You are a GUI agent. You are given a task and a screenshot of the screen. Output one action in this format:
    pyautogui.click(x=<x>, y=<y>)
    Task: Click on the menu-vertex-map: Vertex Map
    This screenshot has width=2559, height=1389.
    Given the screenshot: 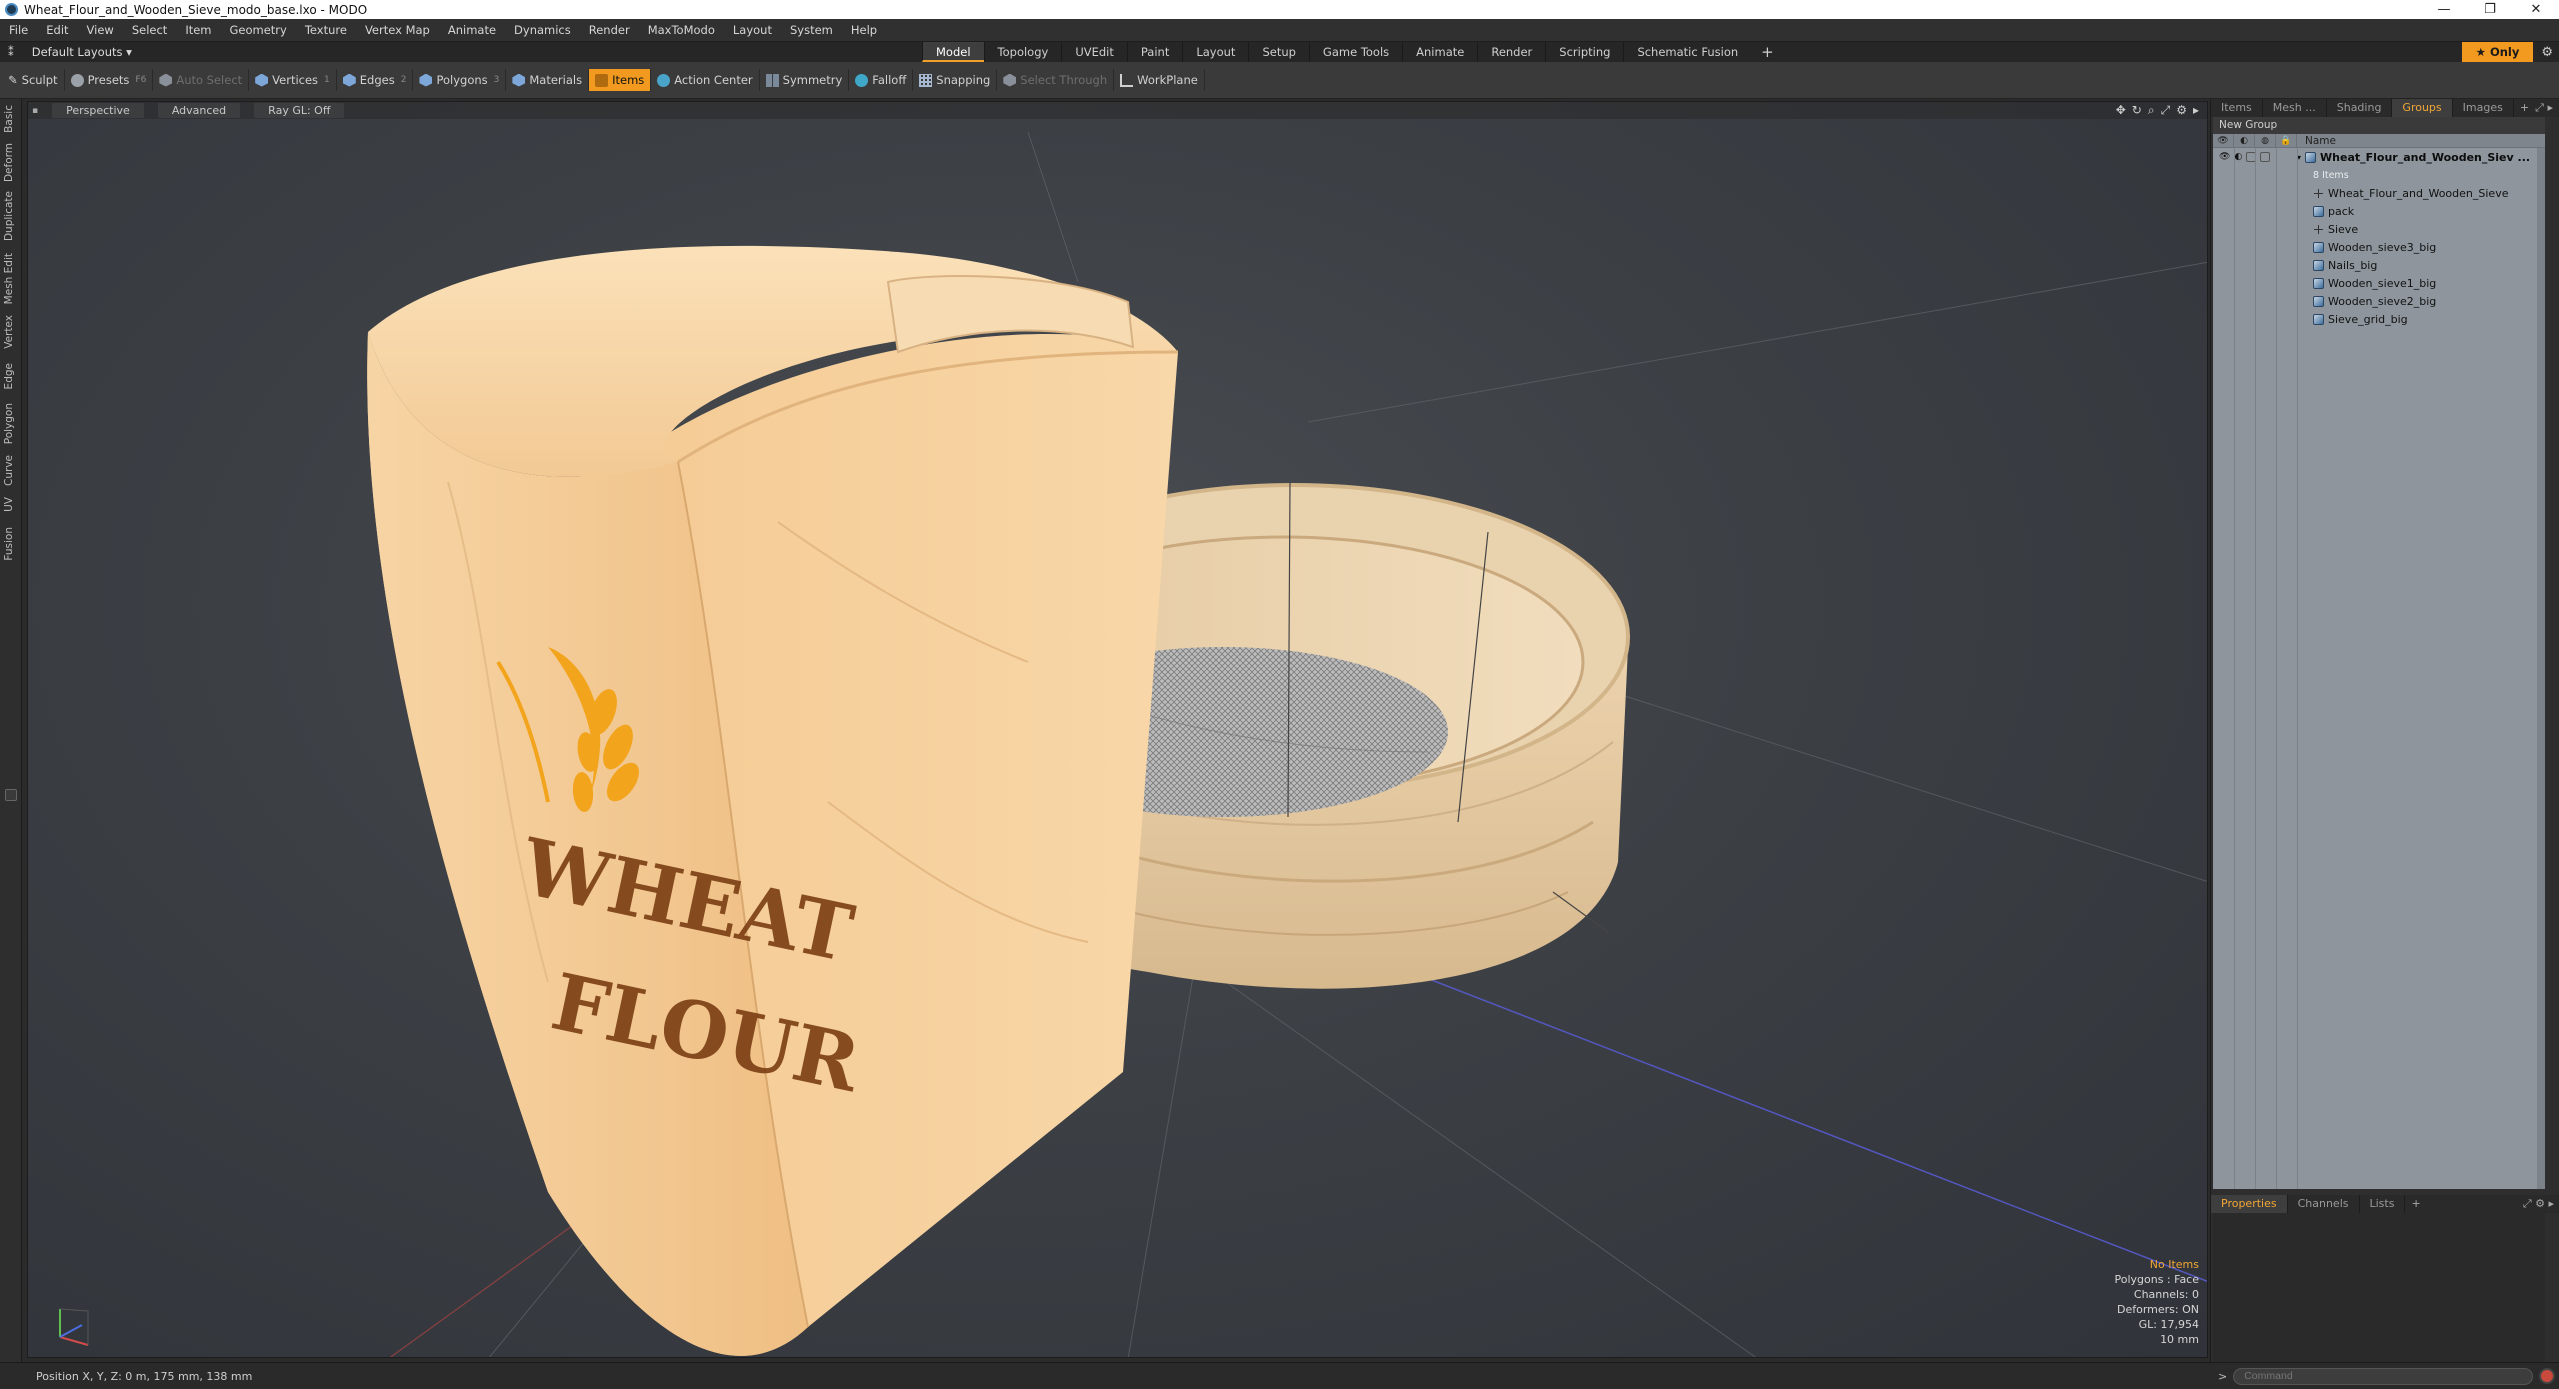 What is the action you would take?
    pyautogui.click(x=397, y=30)
    